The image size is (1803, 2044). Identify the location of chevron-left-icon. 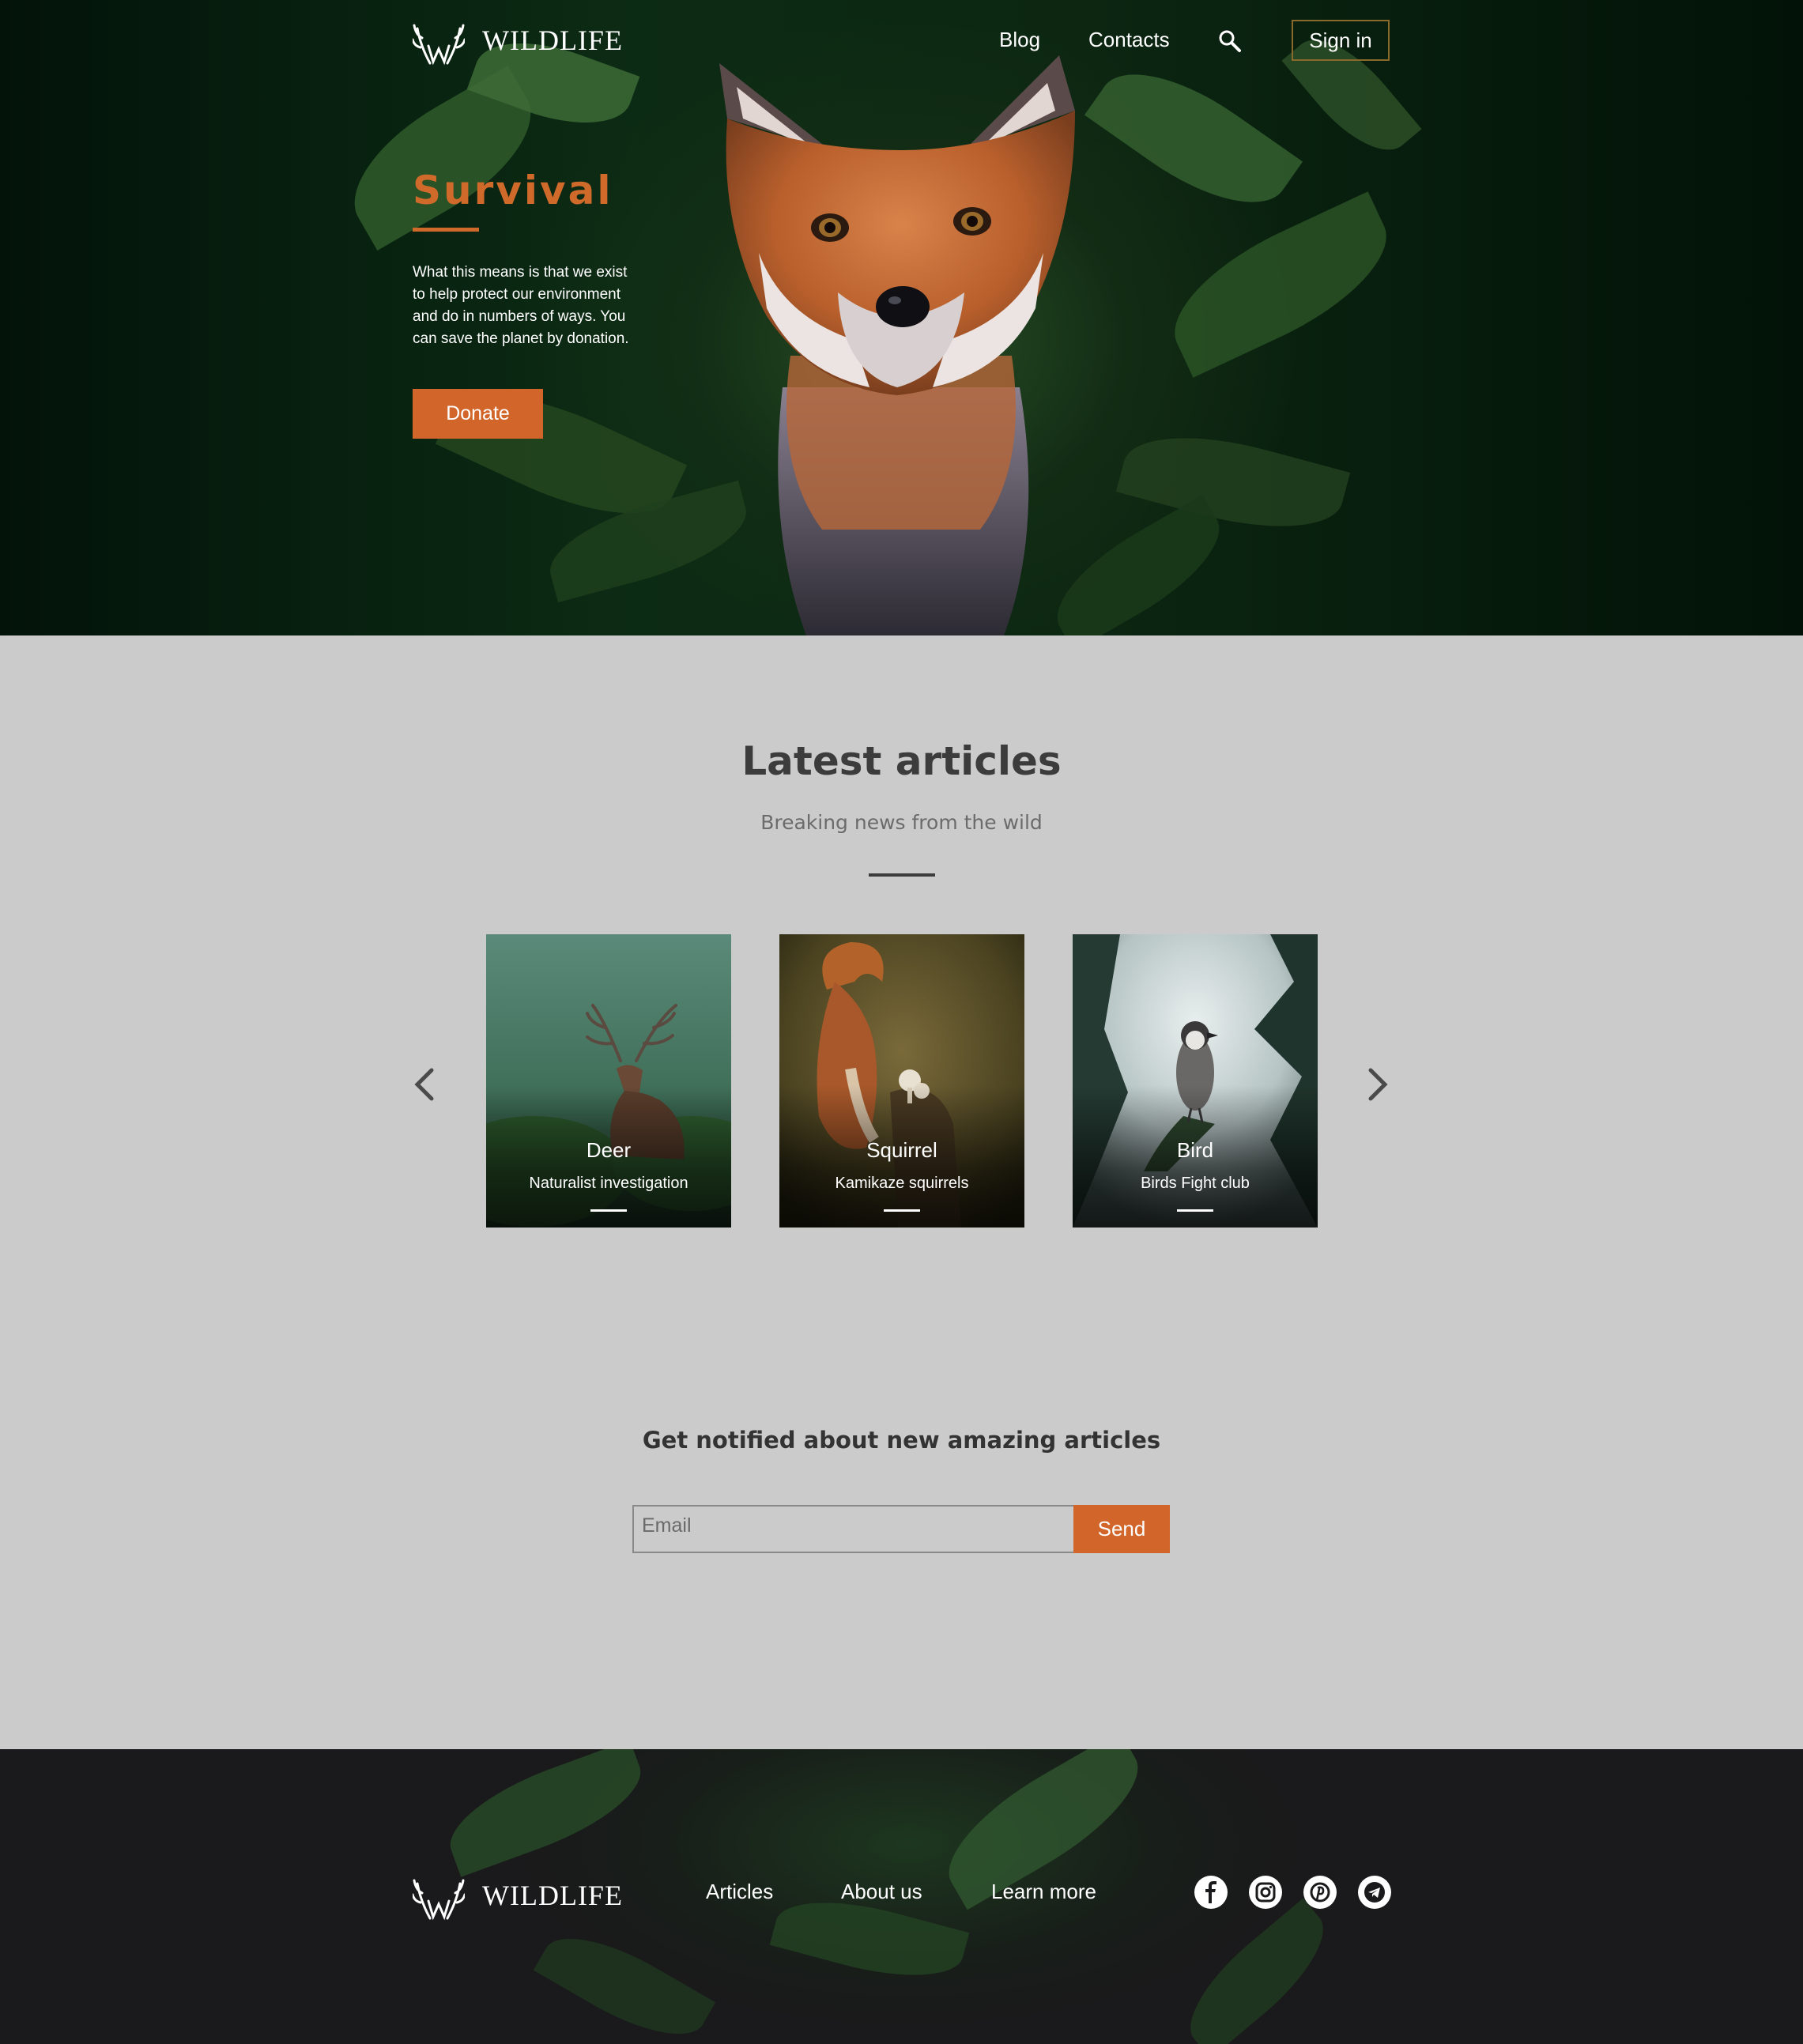
(424, 1084).